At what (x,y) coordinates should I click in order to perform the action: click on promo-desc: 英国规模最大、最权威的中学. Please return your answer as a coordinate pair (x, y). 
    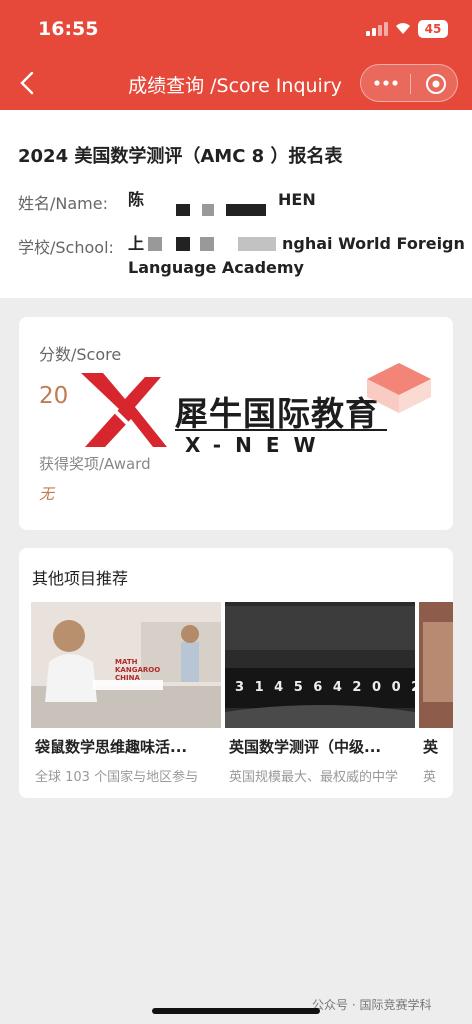
    Looking at the image, I should click on (314, 777).